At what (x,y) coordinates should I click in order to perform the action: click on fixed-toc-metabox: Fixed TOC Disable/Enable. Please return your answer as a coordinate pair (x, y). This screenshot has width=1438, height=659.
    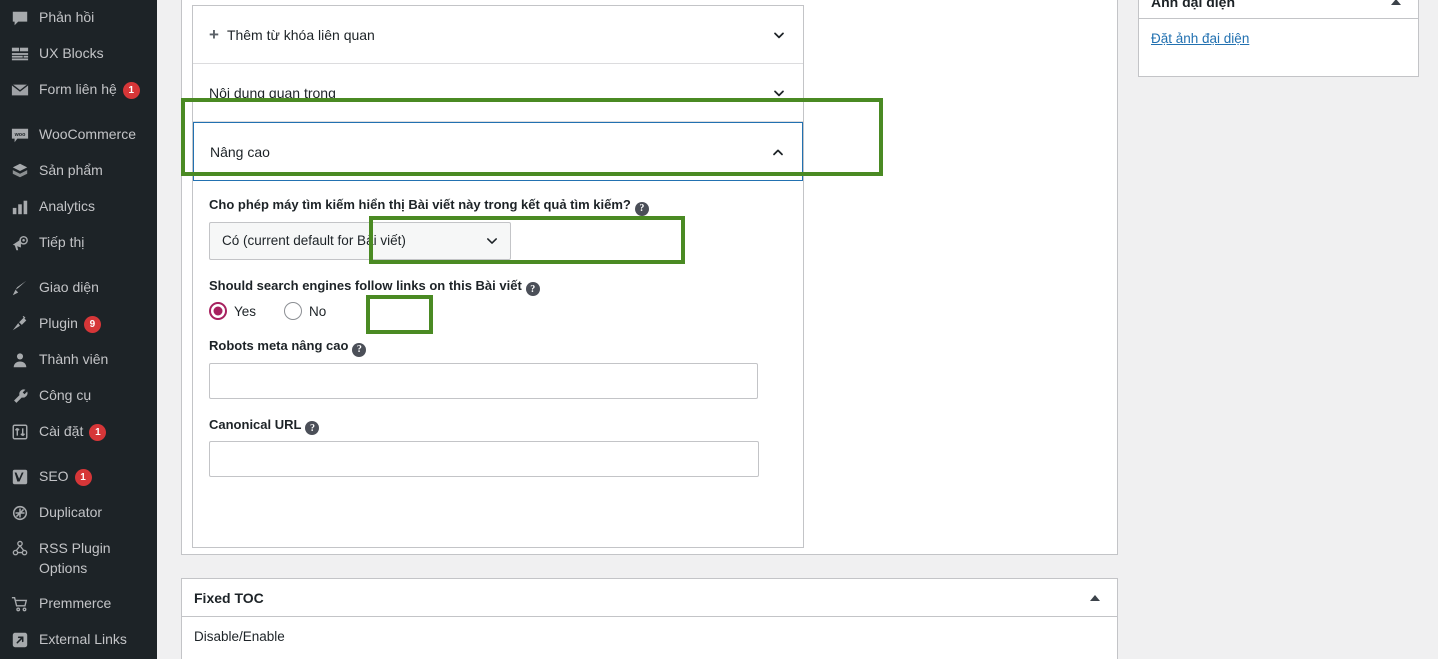
    Looking at the image, I should click on (649, 618).